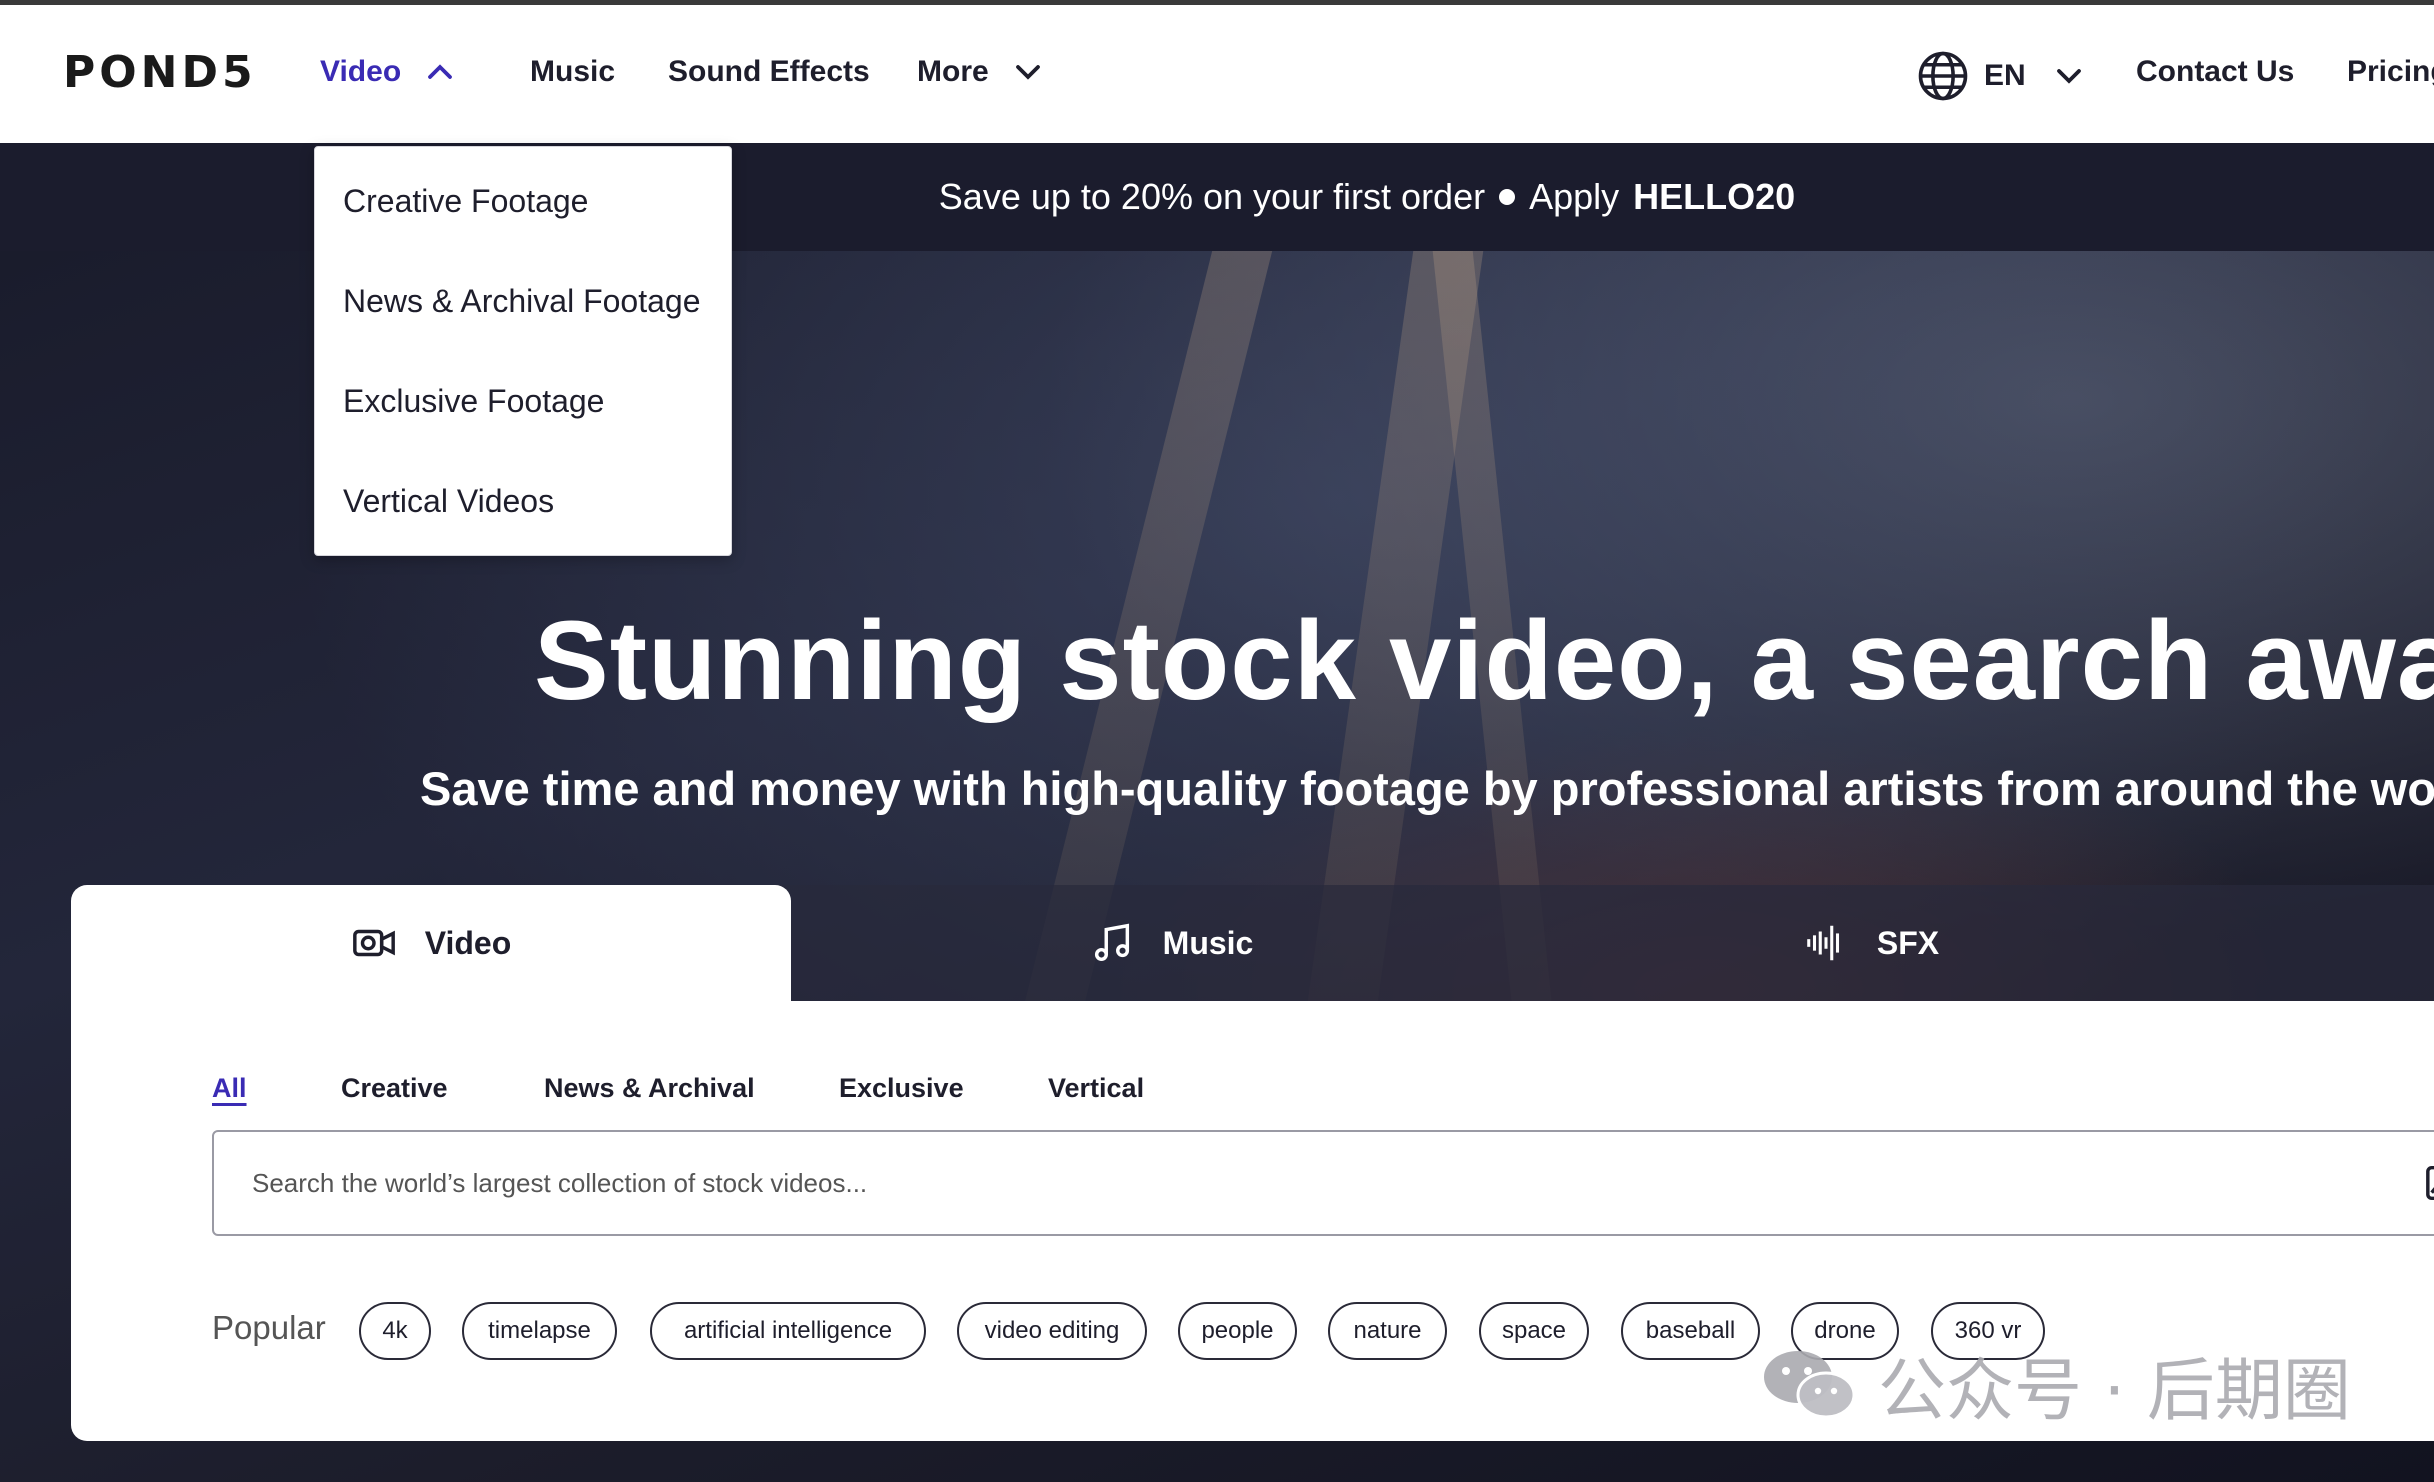 This screenshot has width=2434, height=1482. I want to click on nav-contact-us-label: Contact Us, so click(2215, 71).